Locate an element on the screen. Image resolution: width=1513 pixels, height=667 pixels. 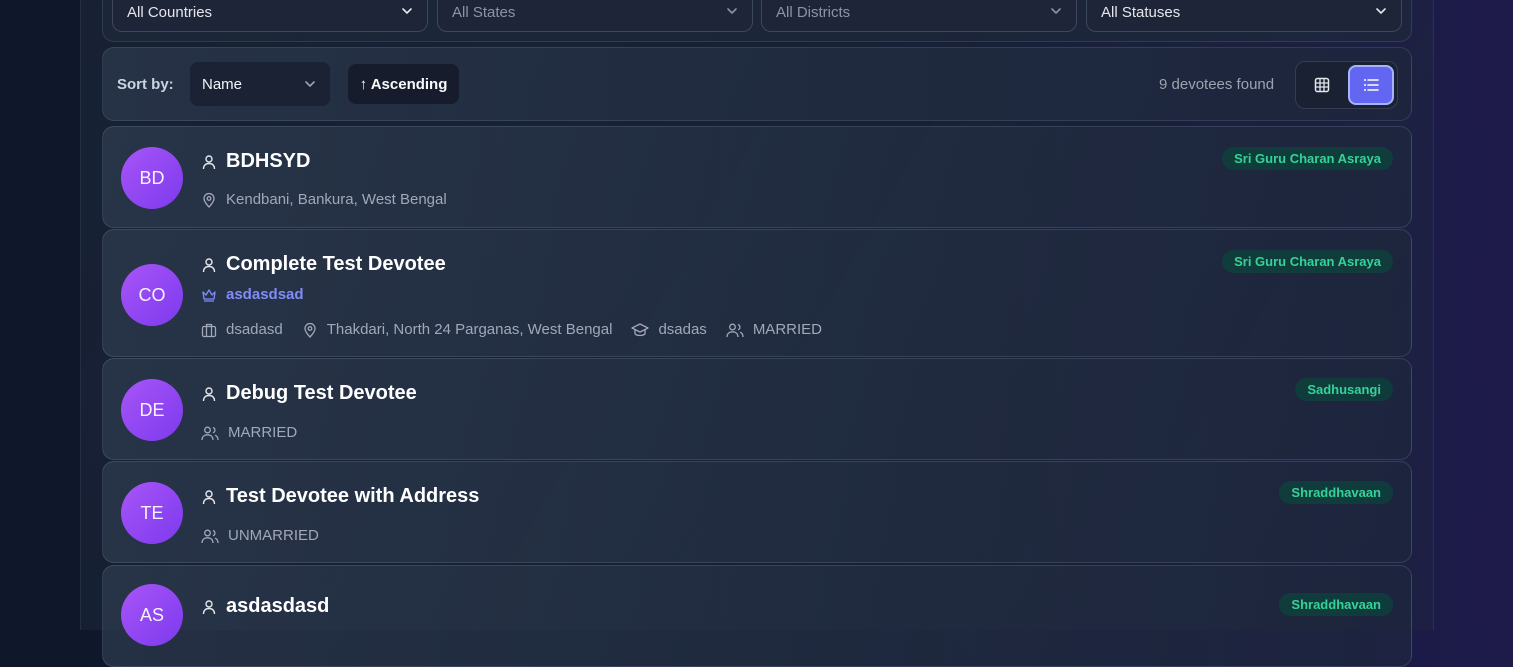
occupation-meta: dsadasd is located at coordinates (242, 329).